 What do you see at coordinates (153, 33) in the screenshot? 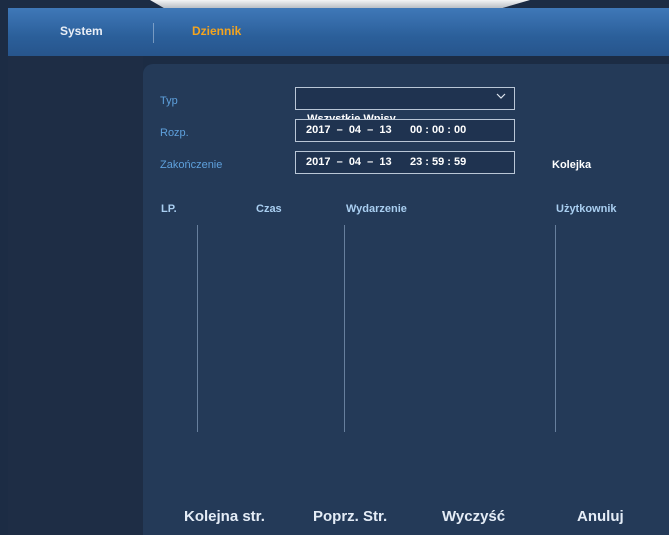
I see `tab-separator` at bounding box center [153, 33].